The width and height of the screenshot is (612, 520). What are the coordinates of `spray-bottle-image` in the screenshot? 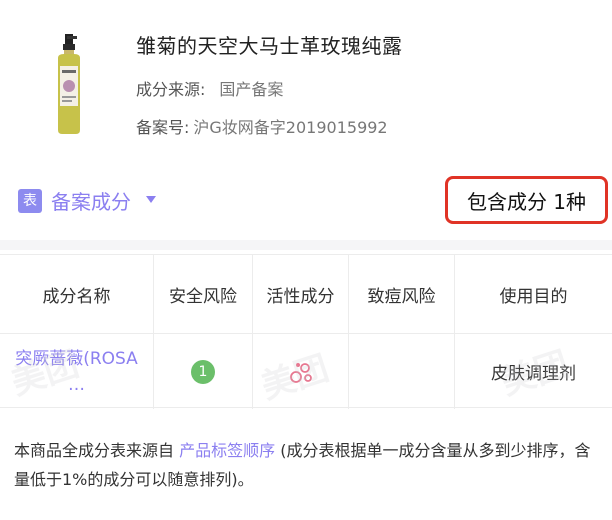 It's located at (69, 84).